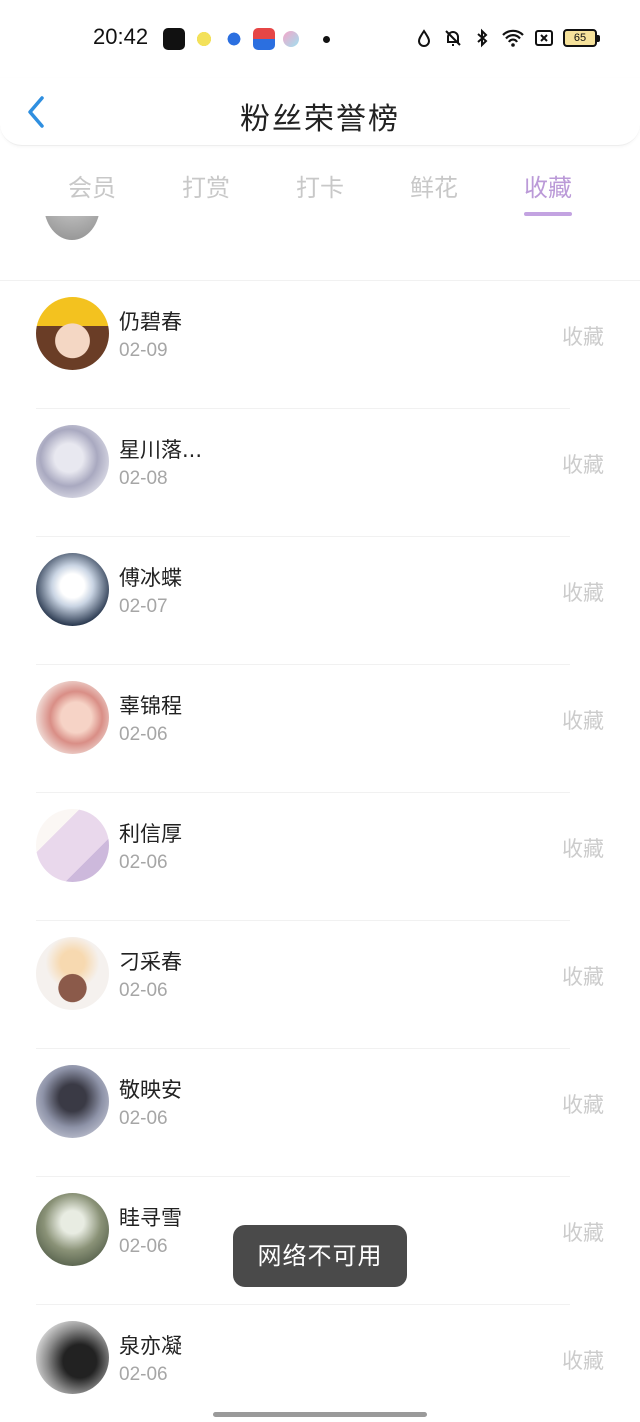 The image size is (640, 1422). Describe the element at coordinates (320, 119) in the screenshot. I see `page-title: 粉丝荣誉榜` at that location.